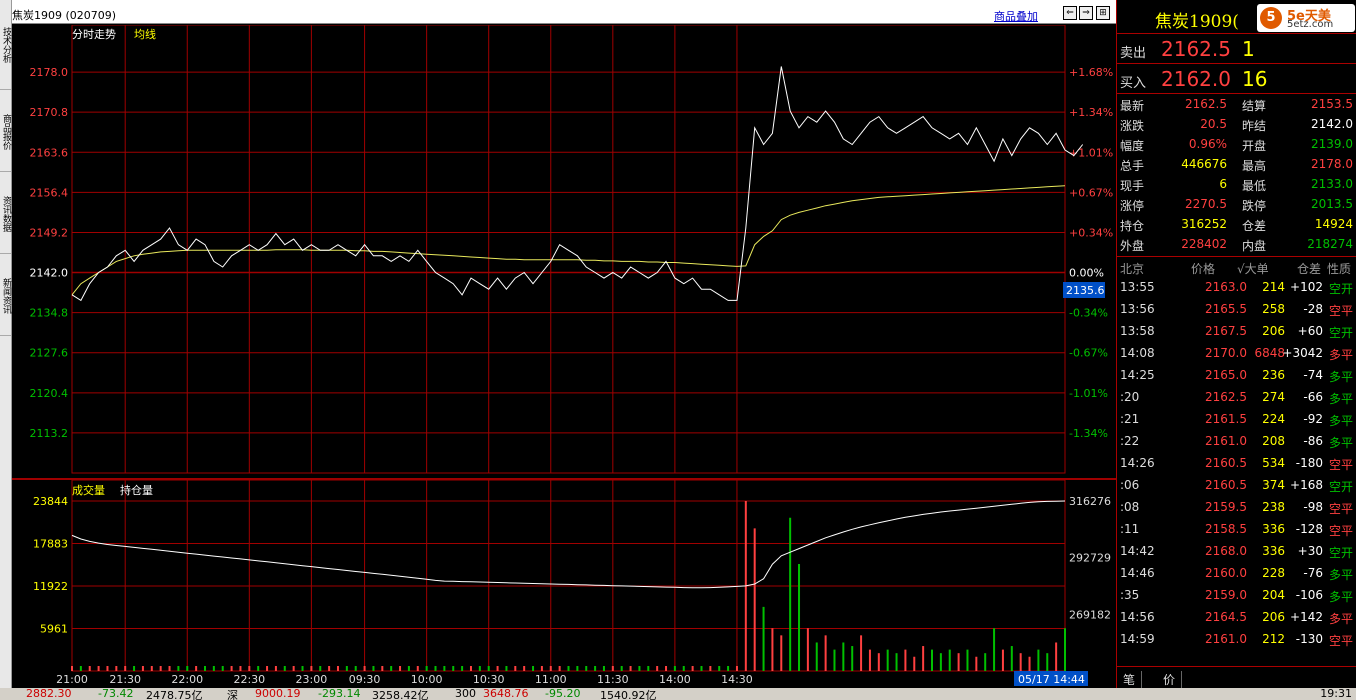 Image resolution: width=1356 pixels, height=700 pixels. Describe the element at coordinates (1273, 639) in the screenshot. I see `tick-volume: 212` at that location.